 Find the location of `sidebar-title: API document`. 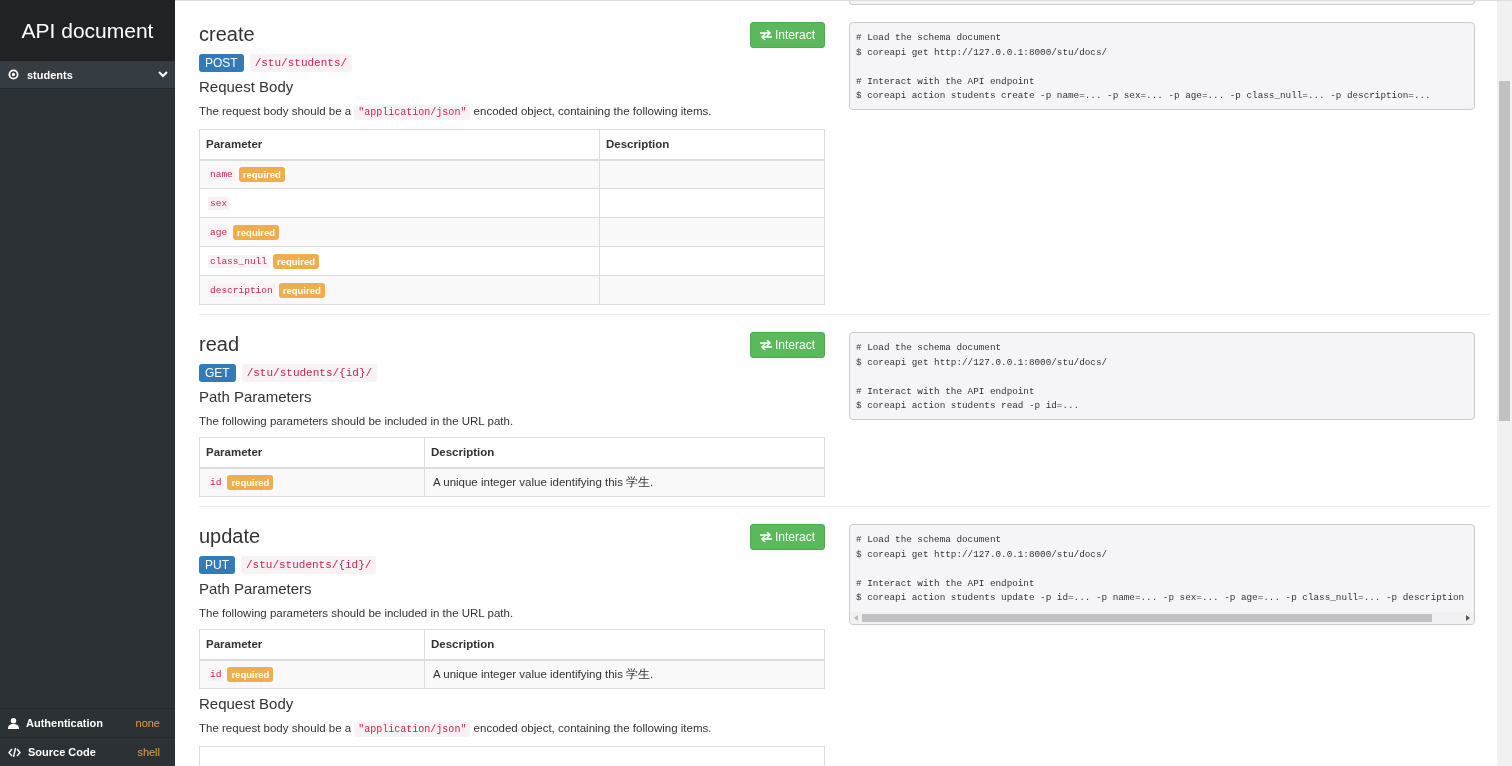

sidebar-title: API document is located at coordinates (87, 30).